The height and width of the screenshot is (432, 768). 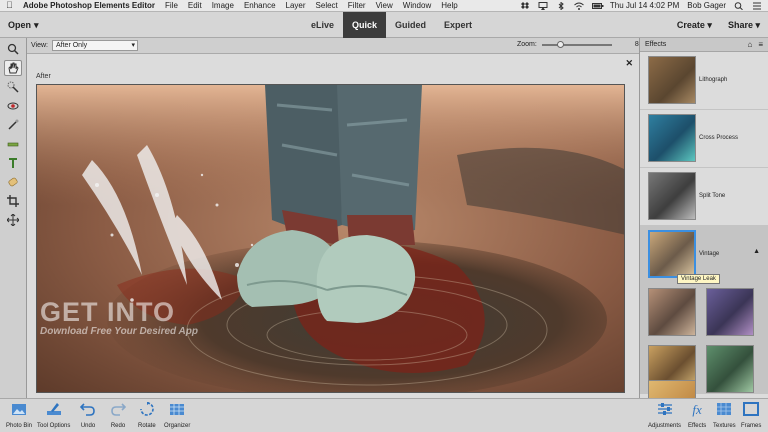 What do you see at coordinates (698, 279) in the screenshot?
I see `tooltip: Vintage Leak` at bounding box center [698, 279].